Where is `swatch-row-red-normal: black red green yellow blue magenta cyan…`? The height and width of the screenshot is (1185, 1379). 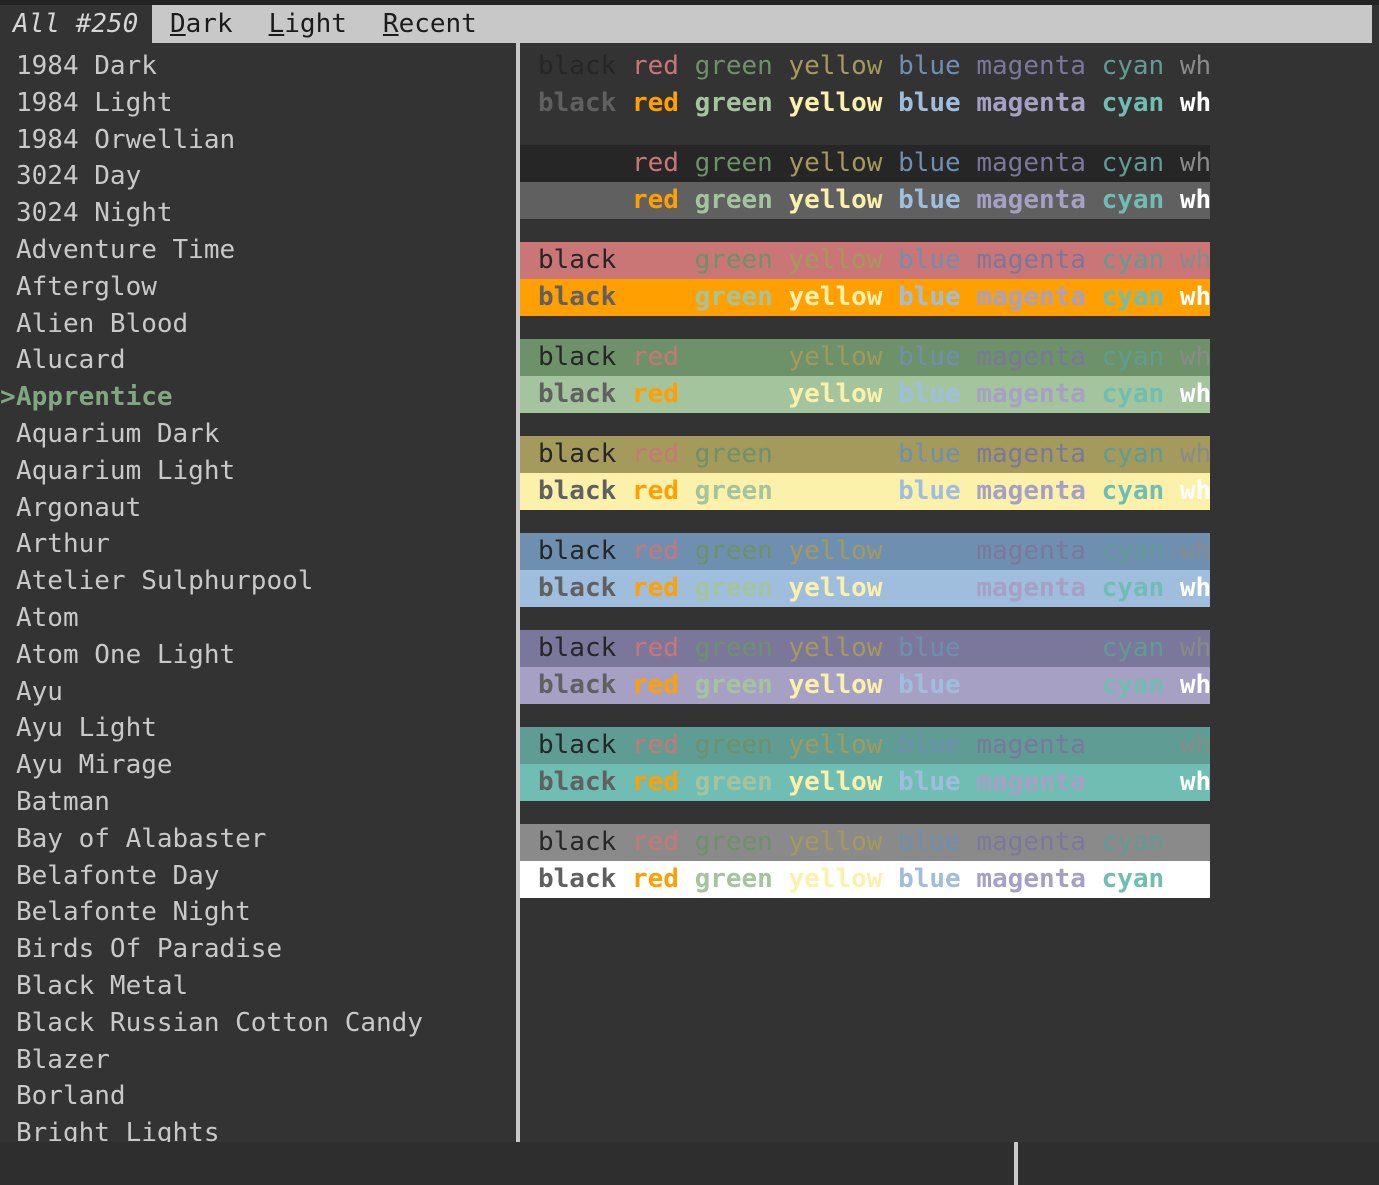 swatch-row-red-normal: black red green yellow blue magenta cyan… is located at coordinates (865, 260).